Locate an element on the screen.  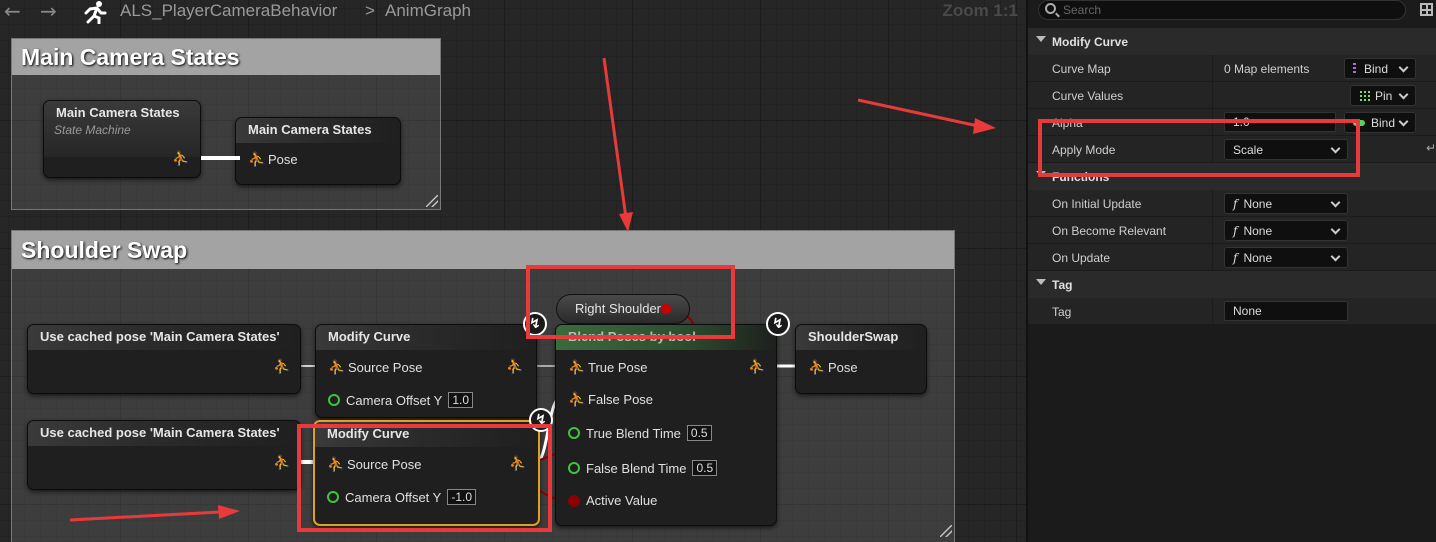
curve-map-bind-dropdown: Bind is located at coordinates (1380, 68).